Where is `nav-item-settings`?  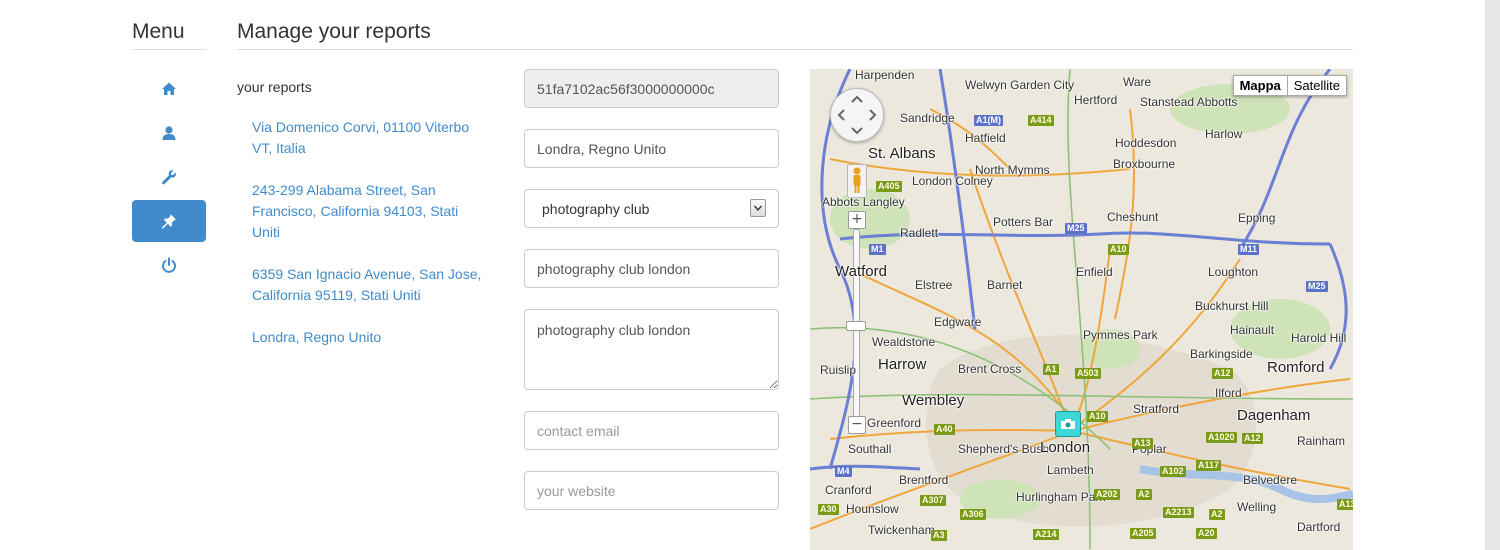
nav-item-settings is located at coordinates (169, 177).